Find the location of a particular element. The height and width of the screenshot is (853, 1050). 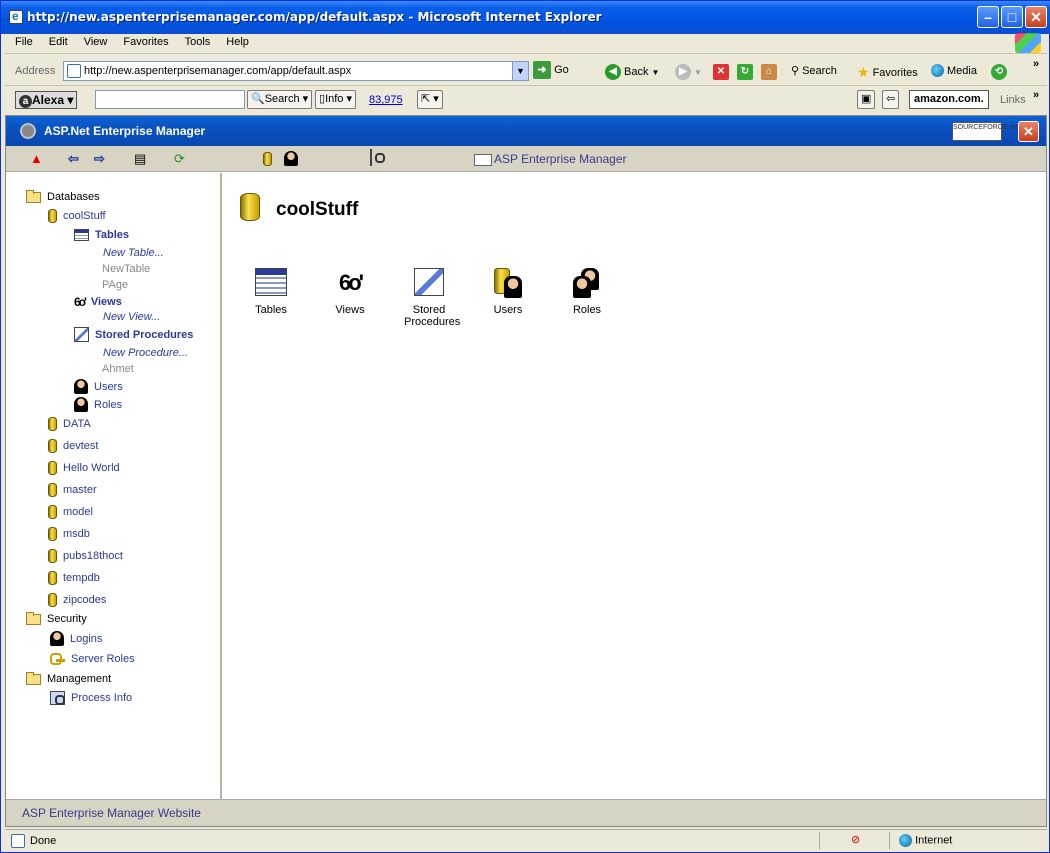

tree-tables: Tables is located at coordinates (101, 235).